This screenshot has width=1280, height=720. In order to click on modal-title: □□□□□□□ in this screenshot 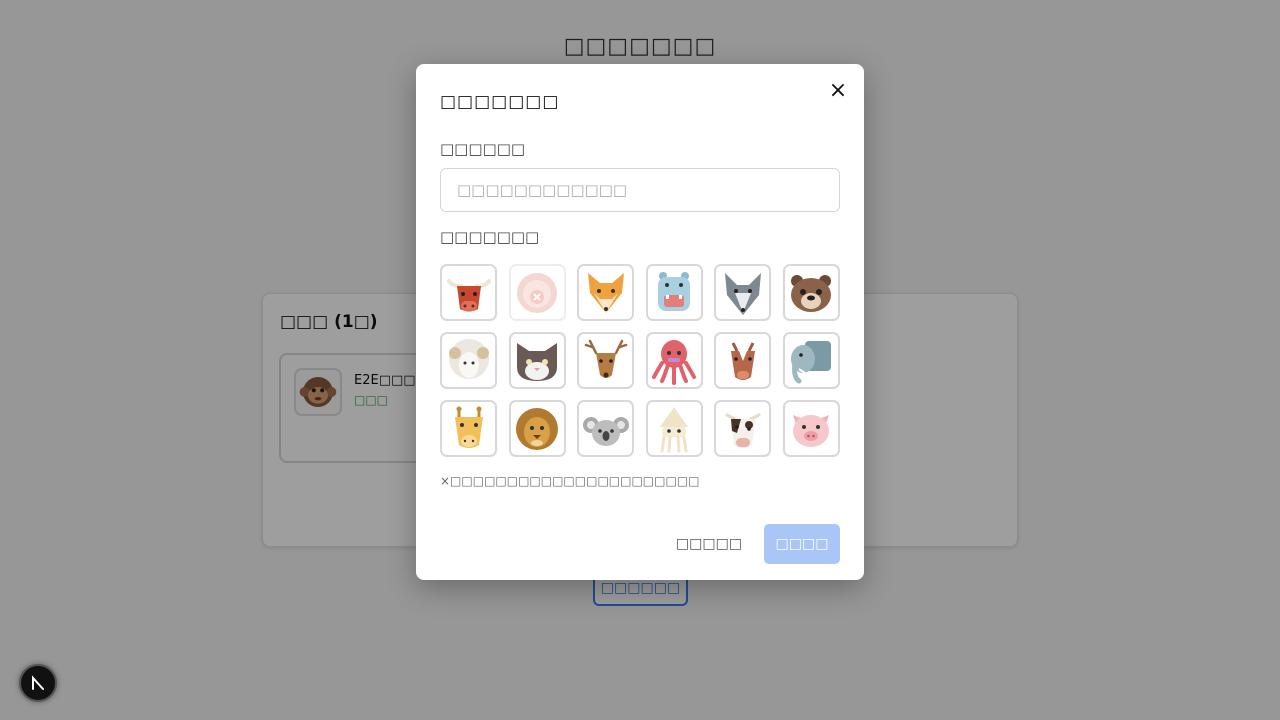, I will do `click(500, 102)`.